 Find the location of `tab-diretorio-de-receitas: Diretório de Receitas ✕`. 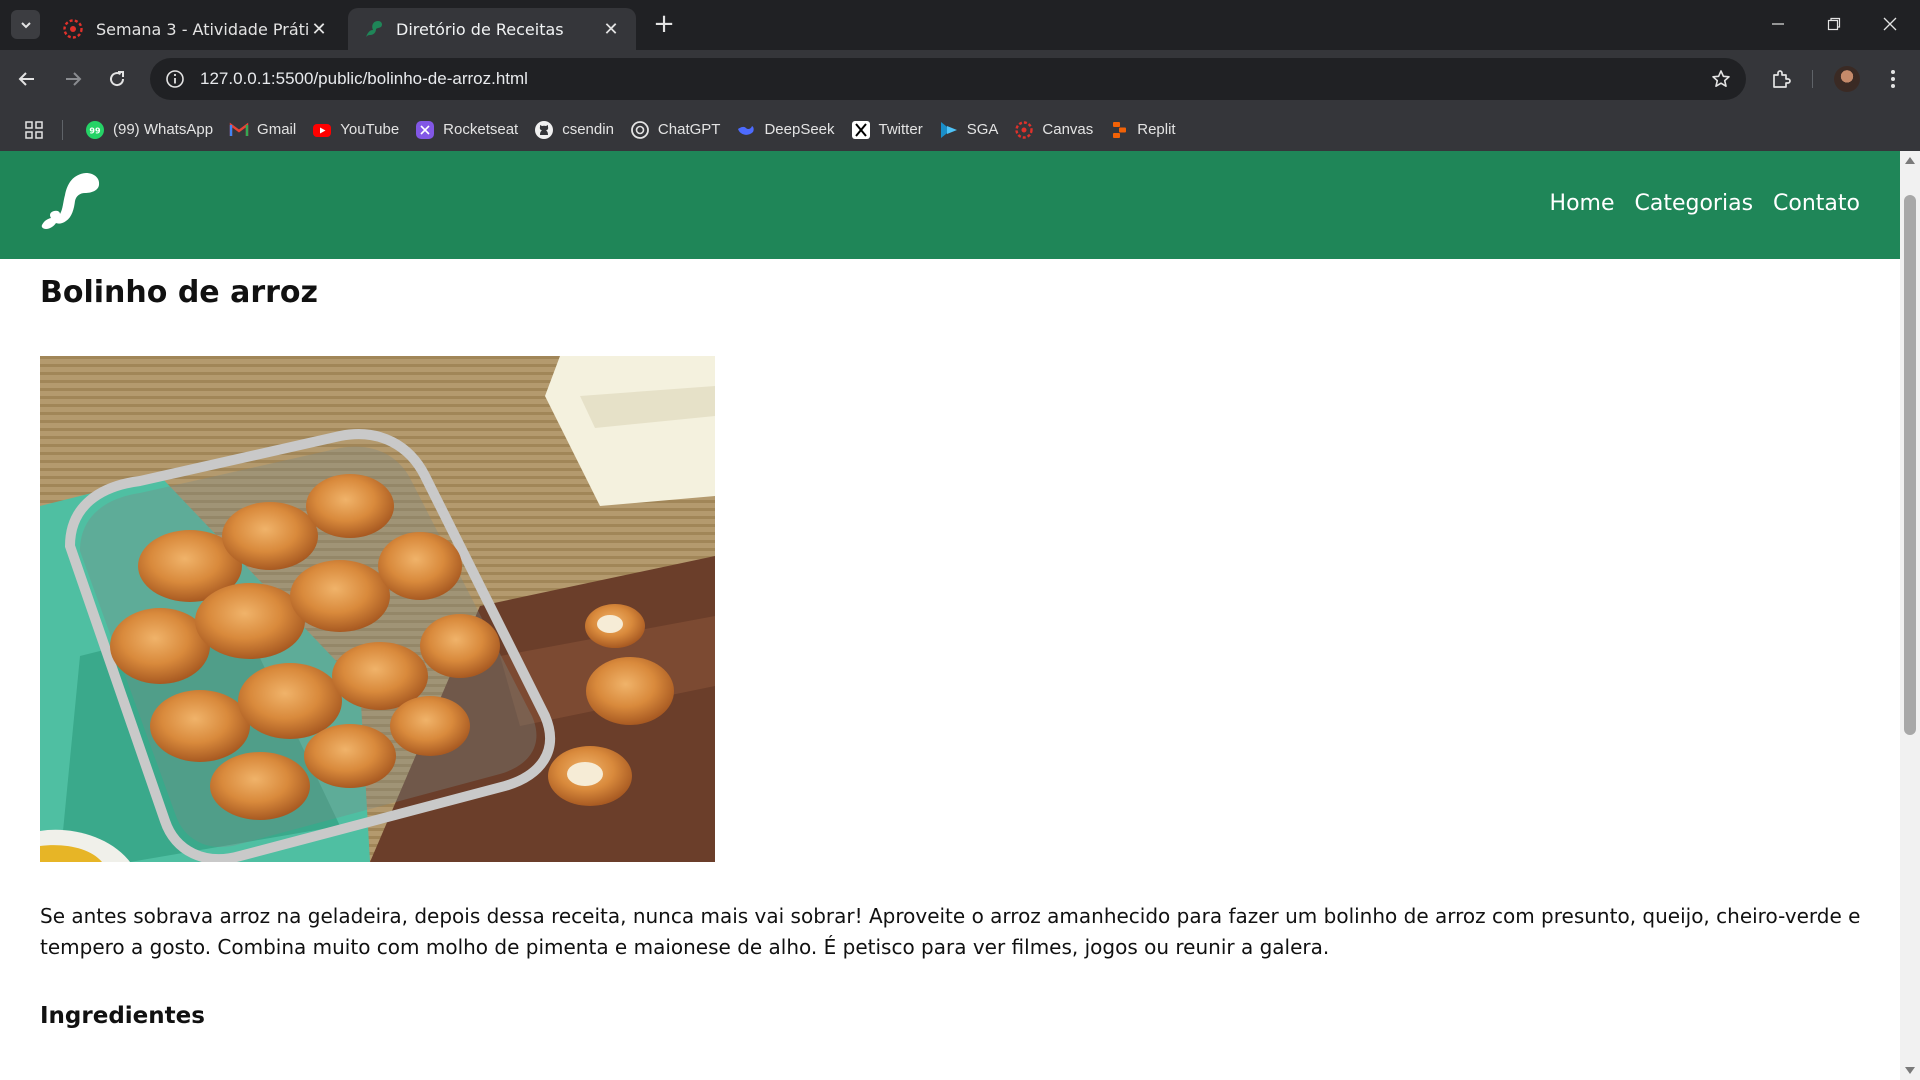

tab-diretorio-de-receitas: Diretório de Receitas ✕ is located at coordinates (492, 29).